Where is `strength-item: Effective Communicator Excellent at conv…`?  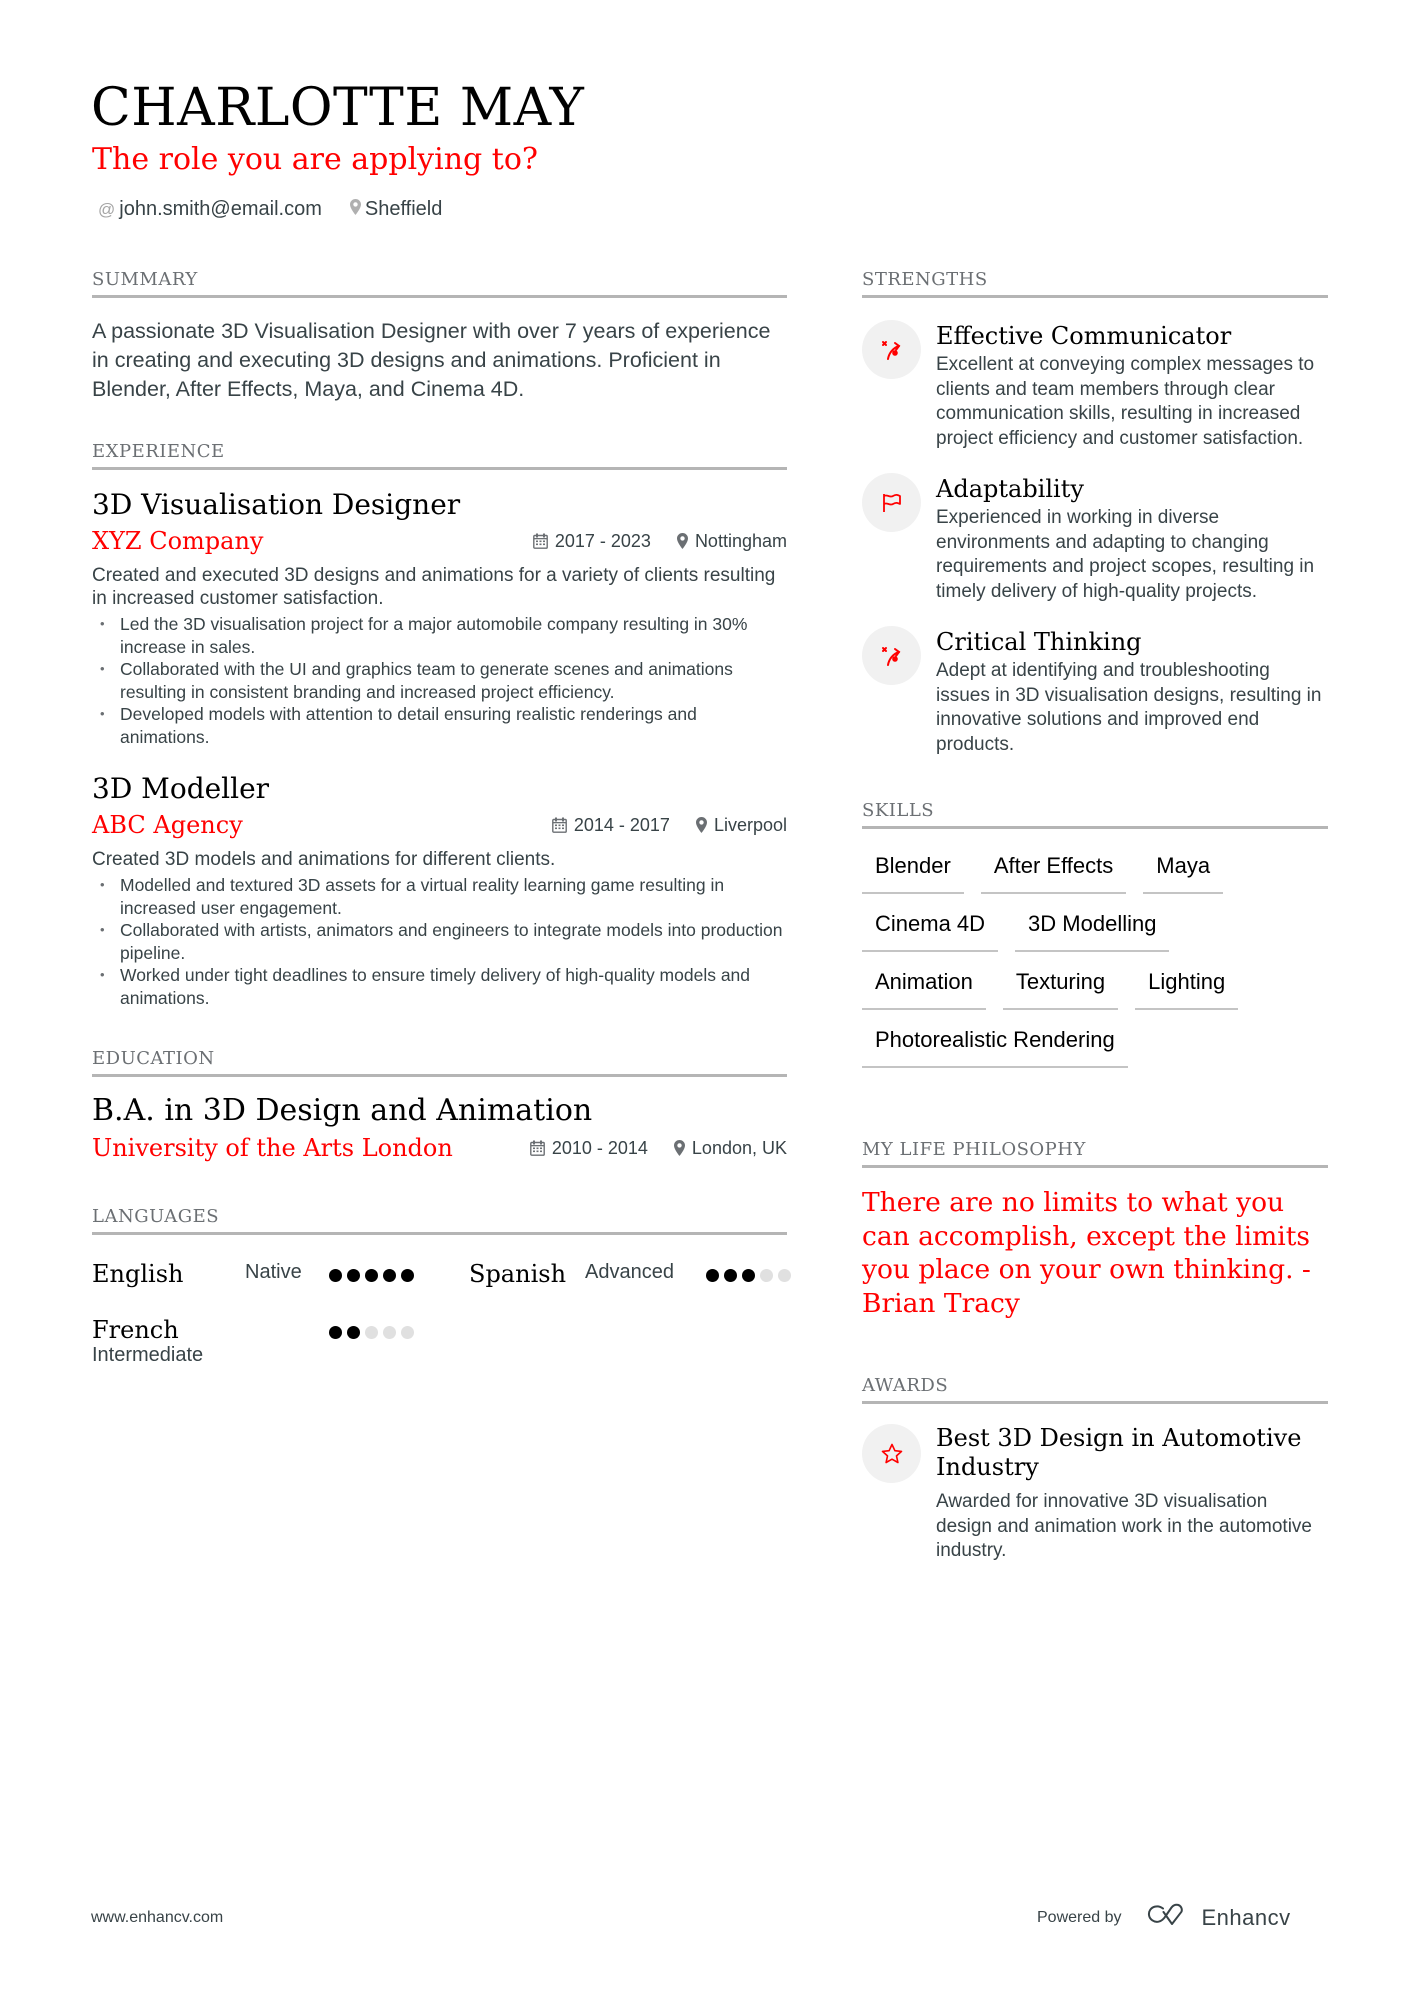 strength-item: Effective Communicator Excellent at conv… is located at coordinates (1095, 385).